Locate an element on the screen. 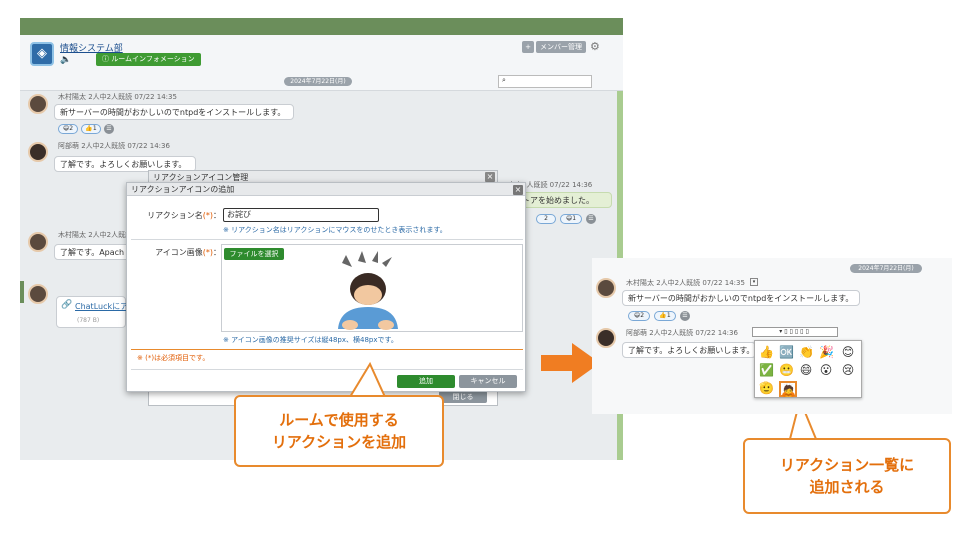 This screenshot has width=972, height=535. smile-icon: 😊 is located at coordinates (848, 352).